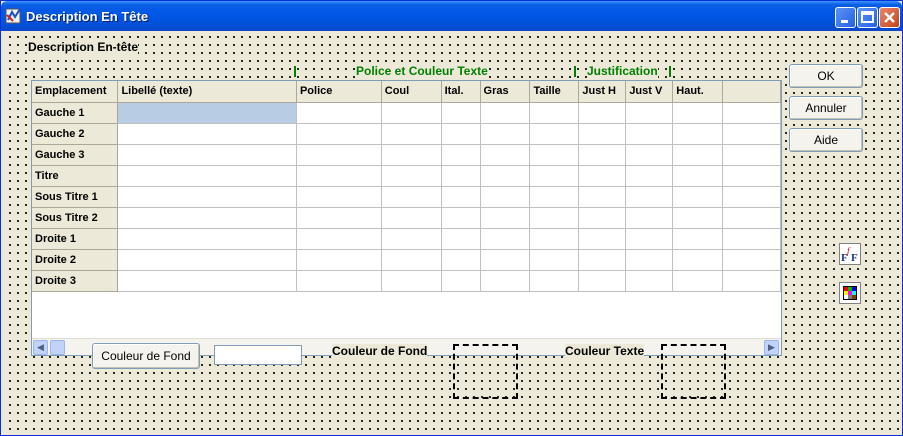 The width and height of the screenshot is (903, 436). I want to click on row-header: Sous Titre 1, so click(75, 197).